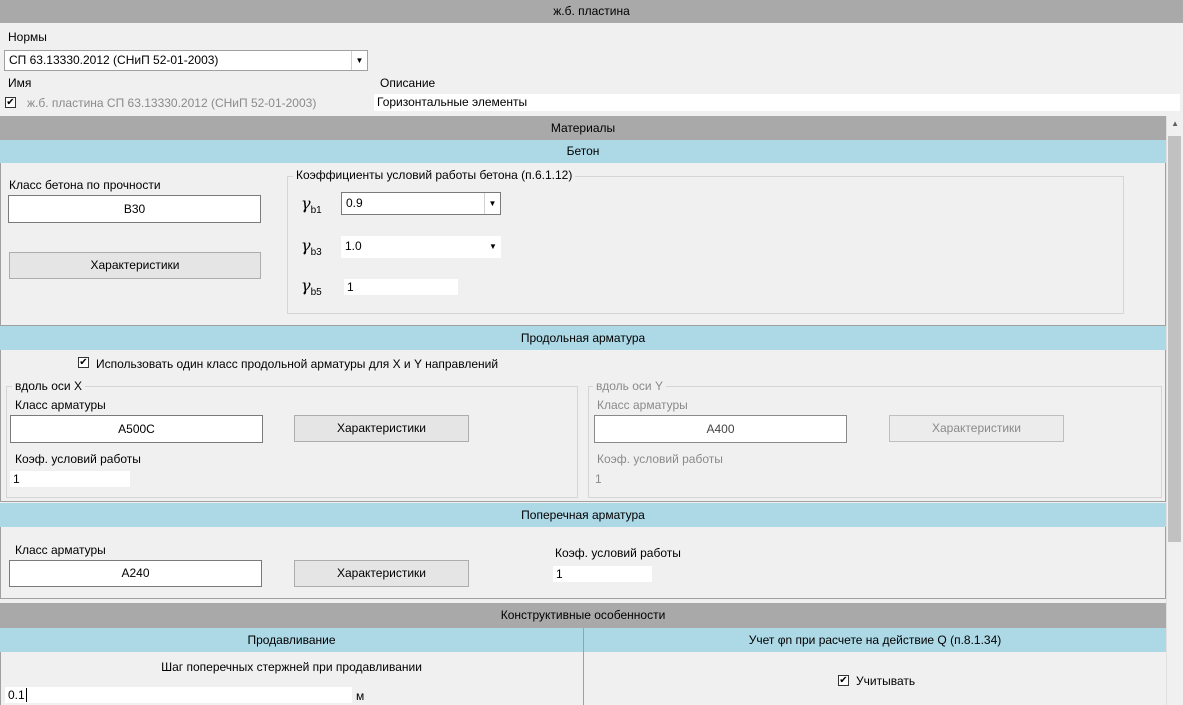  I want to click on name-label: Имя, so click(20, 83).